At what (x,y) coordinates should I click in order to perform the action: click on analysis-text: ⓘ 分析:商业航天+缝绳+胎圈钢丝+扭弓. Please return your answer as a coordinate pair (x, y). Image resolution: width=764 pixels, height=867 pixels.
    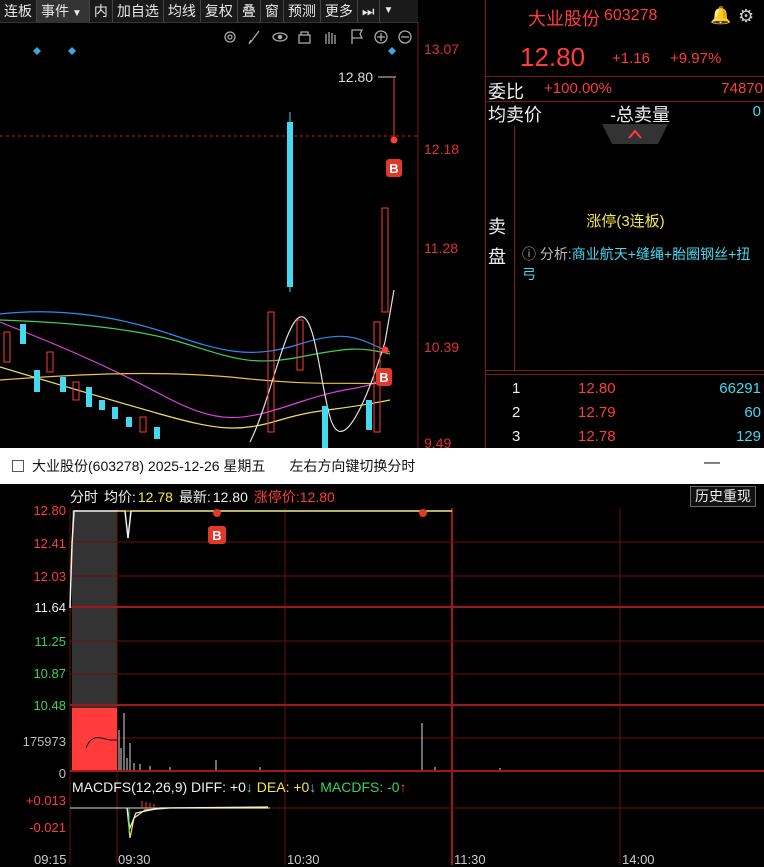
    Looking at the image, I should click on (640, 264).